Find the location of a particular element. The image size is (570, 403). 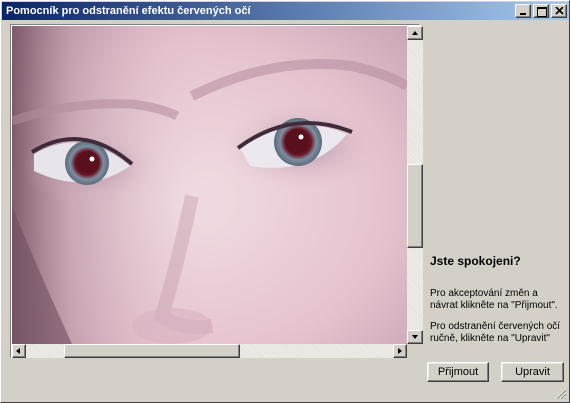

arrow-right-icon is located at coordinates (400, 351).